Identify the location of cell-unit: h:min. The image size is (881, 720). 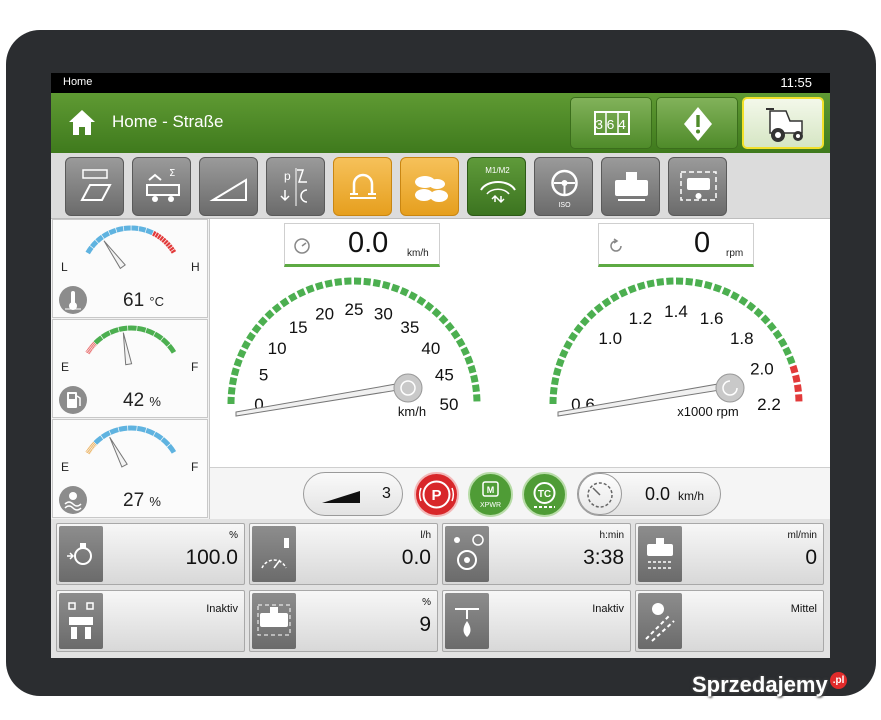
(611, 535).